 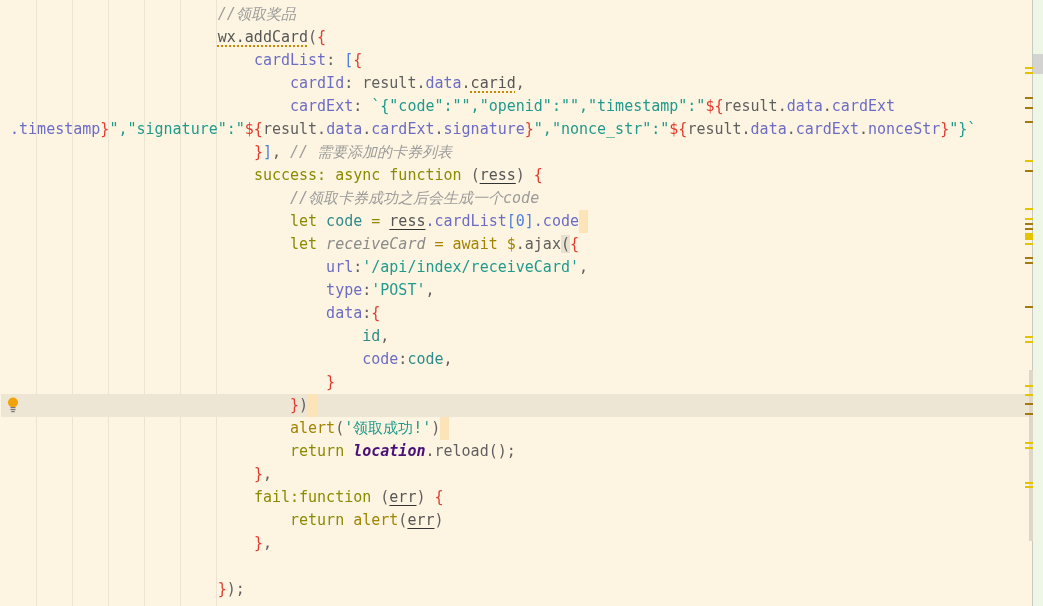 I want to click on code-line: });, so click(x=231, y=589).